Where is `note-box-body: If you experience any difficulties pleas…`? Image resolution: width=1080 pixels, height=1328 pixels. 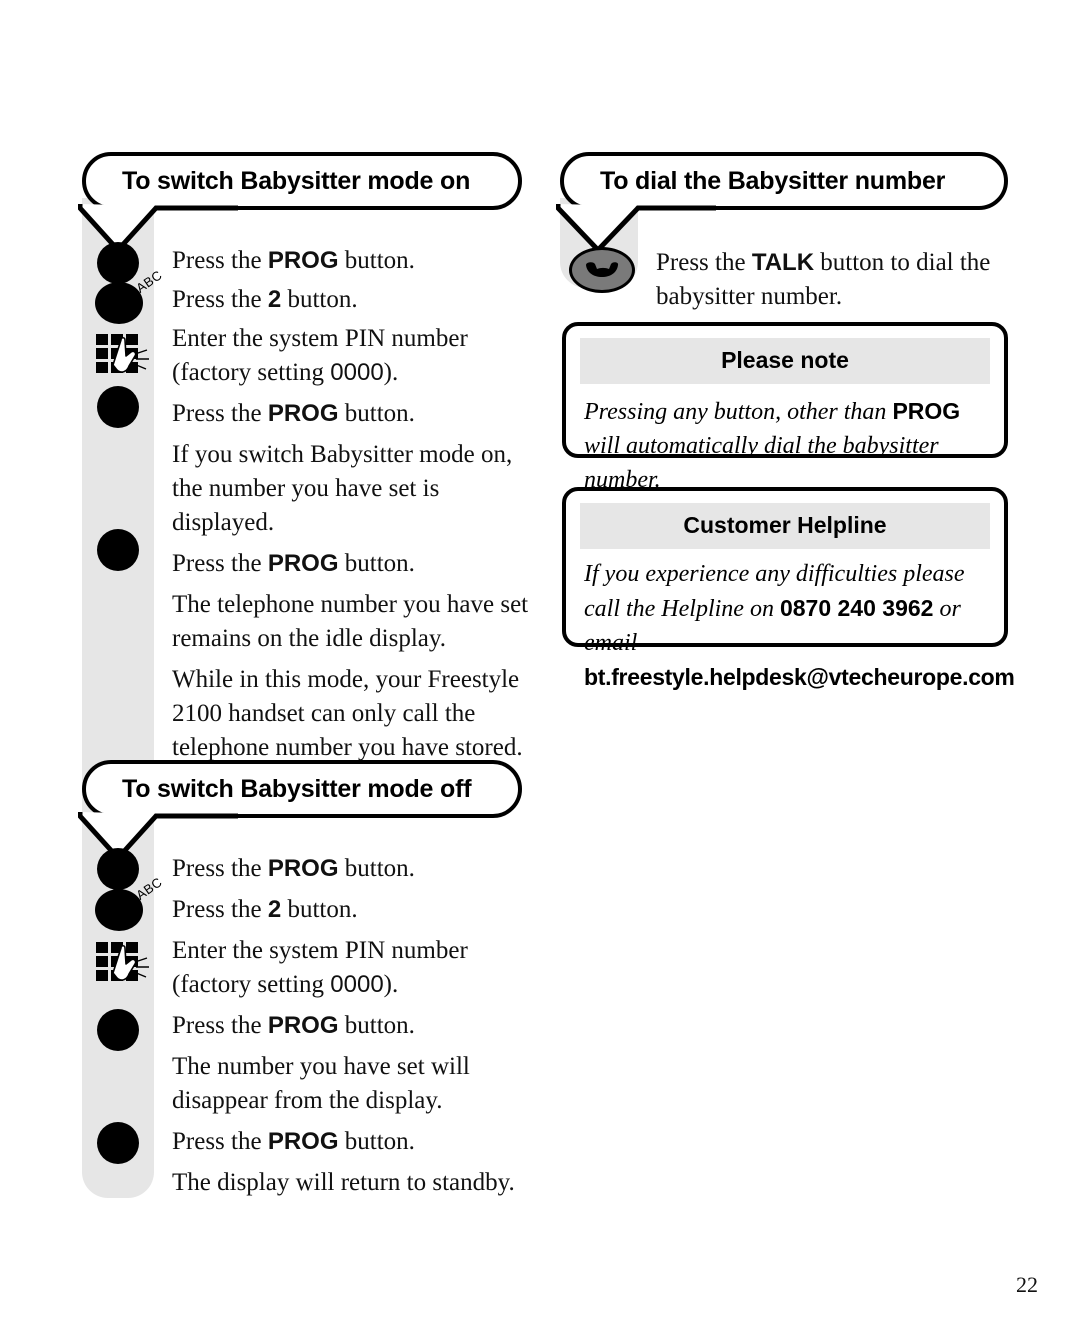
note-box-body: If you experience any difficulties pleas… is located at coordinates (790, 628).